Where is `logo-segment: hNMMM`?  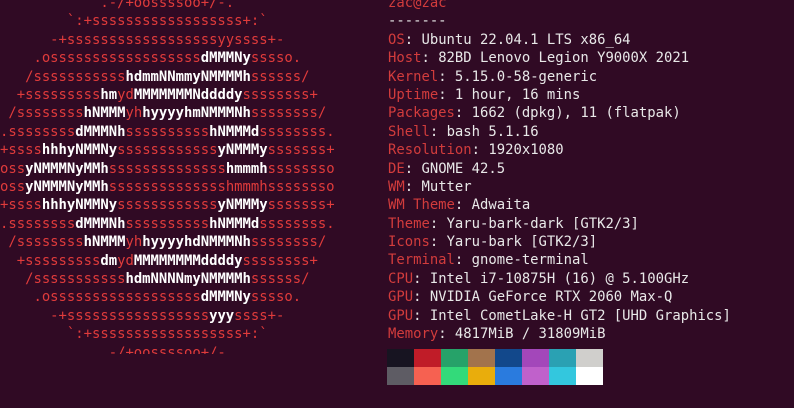 logo-segment: hNMMM is located at coordinates (104, 113).